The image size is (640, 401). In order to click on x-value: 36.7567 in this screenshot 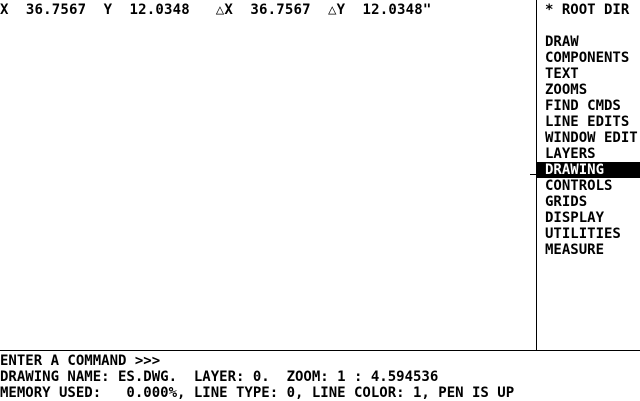, I will do `click(56, 10)`.